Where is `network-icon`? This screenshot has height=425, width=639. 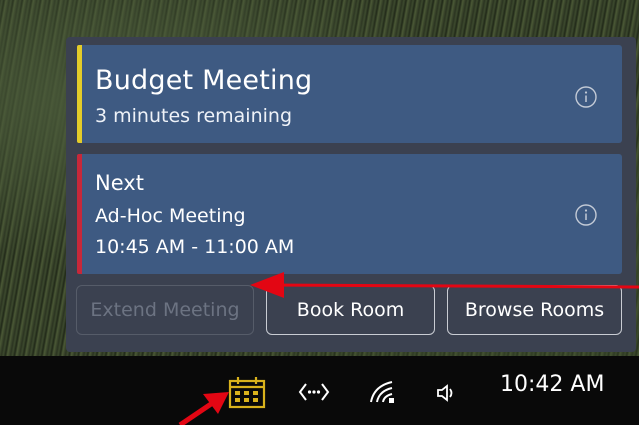 network-icon is located at coordinates (383, 392).